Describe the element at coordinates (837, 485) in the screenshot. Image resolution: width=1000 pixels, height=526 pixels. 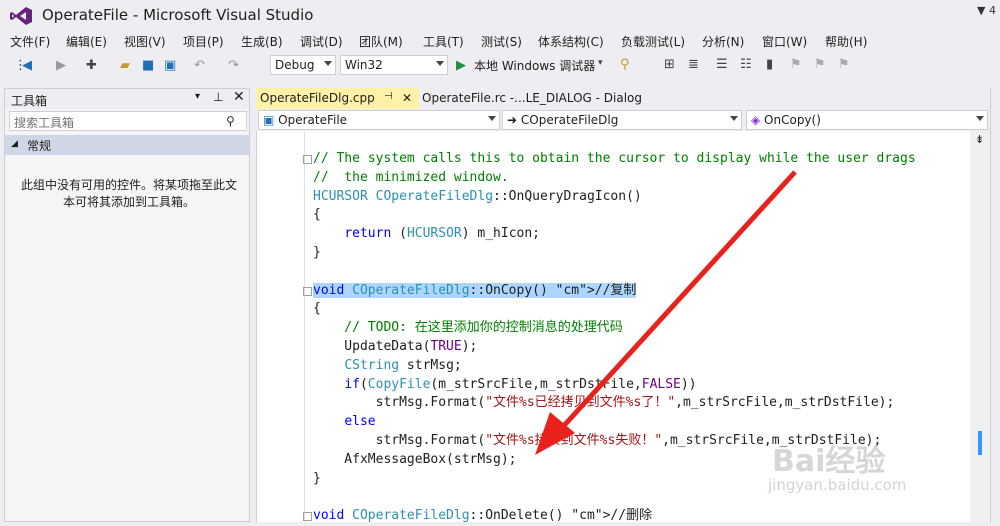
I see `baidu-watermark-url: jingyan.baidu.com` at that location.